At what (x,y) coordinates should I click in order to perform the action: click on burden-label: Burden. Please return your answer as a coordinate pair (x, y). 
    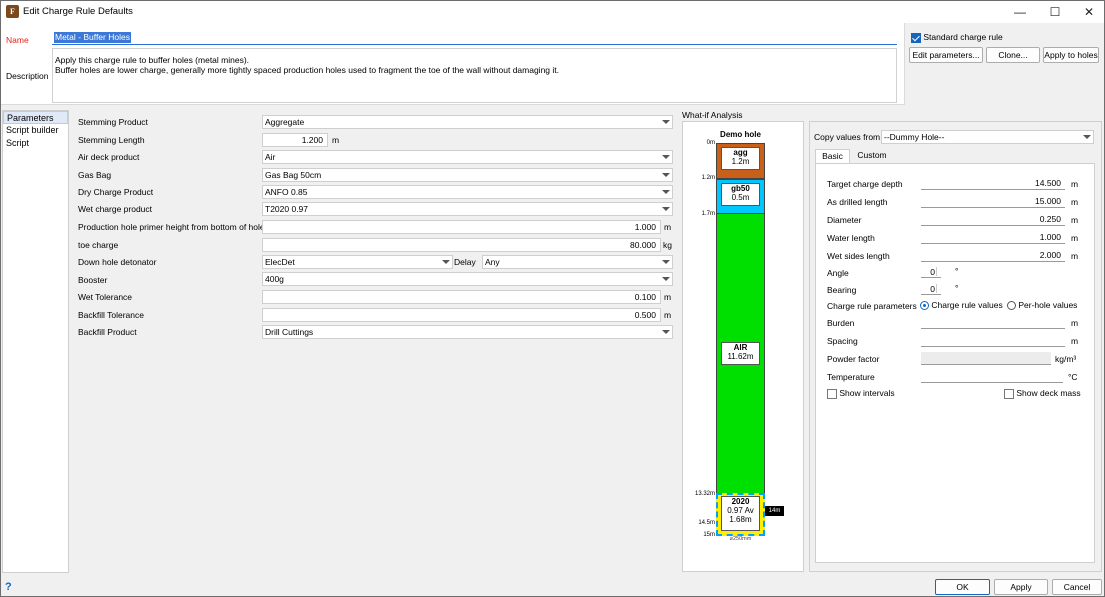
    Looking at the image, I should click on (841, 323).